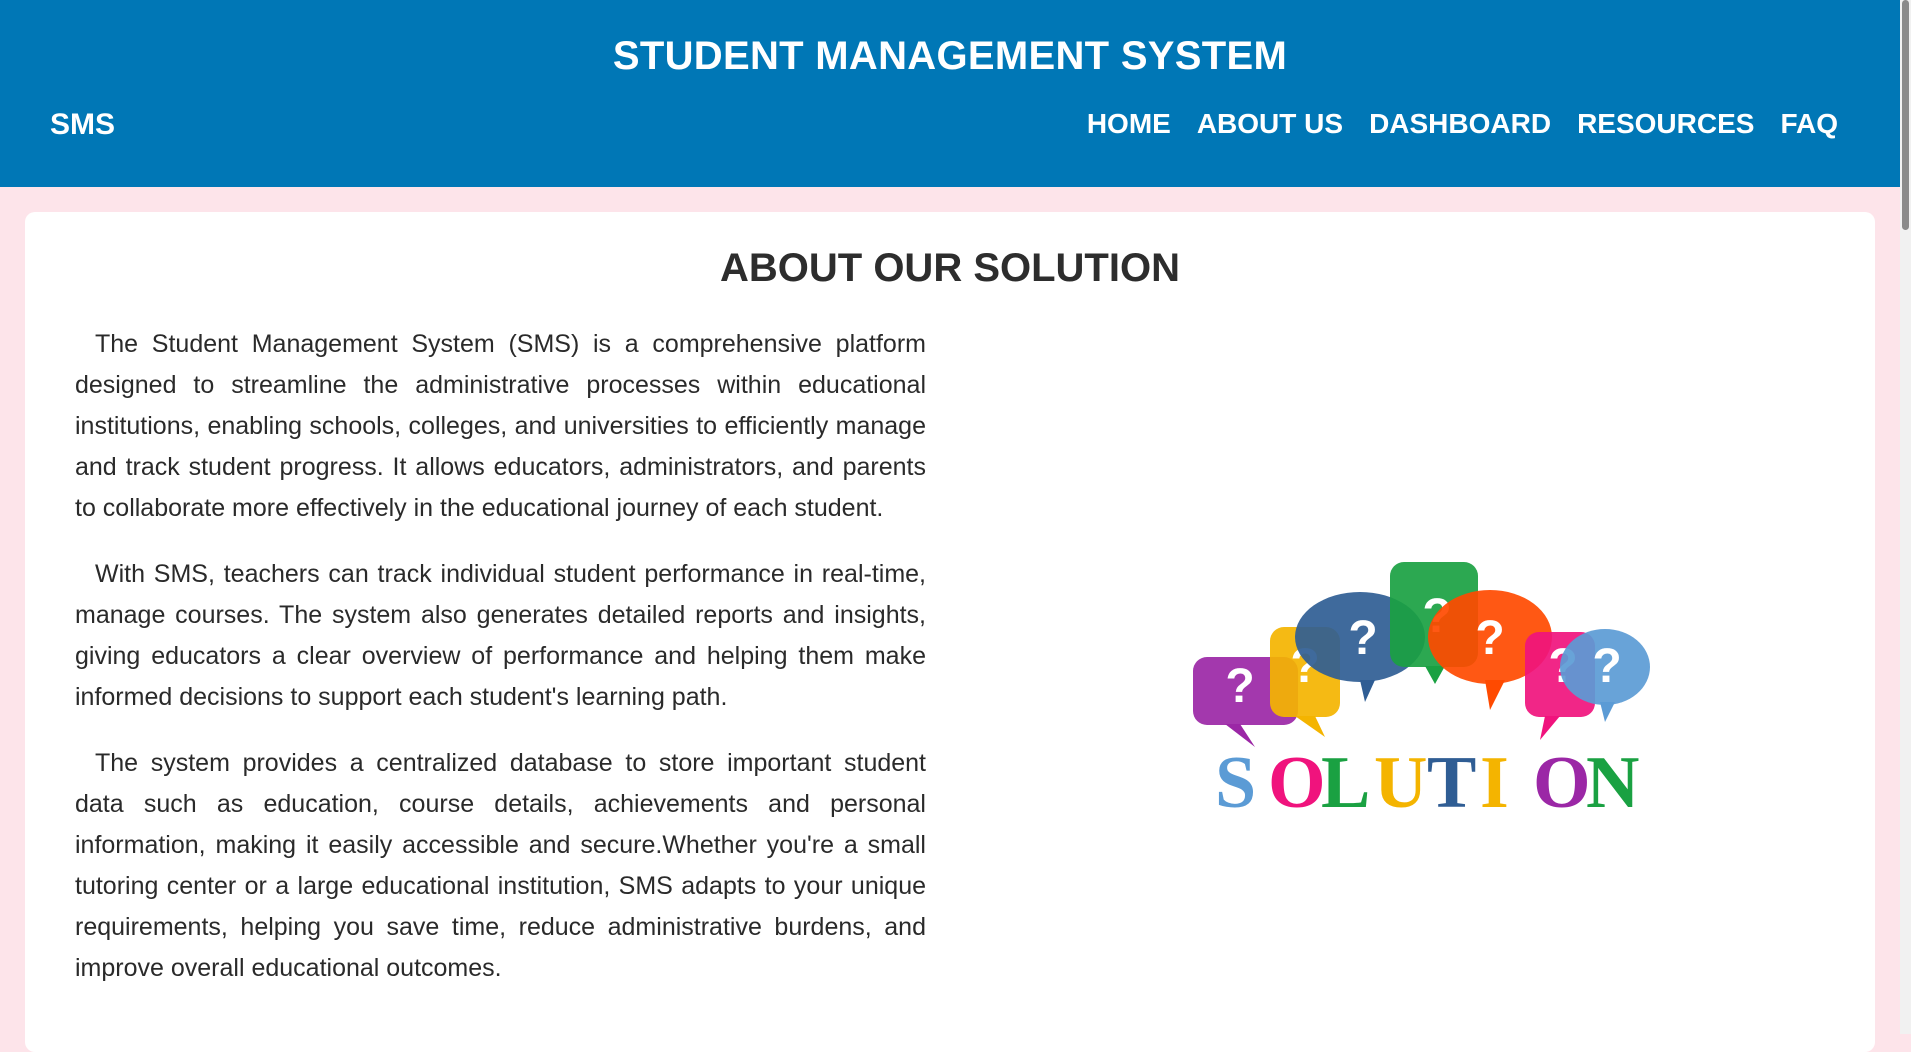 The height and width of the screenshot is (1052, 1911). Describe the element at coordinates (1665, 124) in the screenshot. I see `nav-resources: RESOURCES` at that location.